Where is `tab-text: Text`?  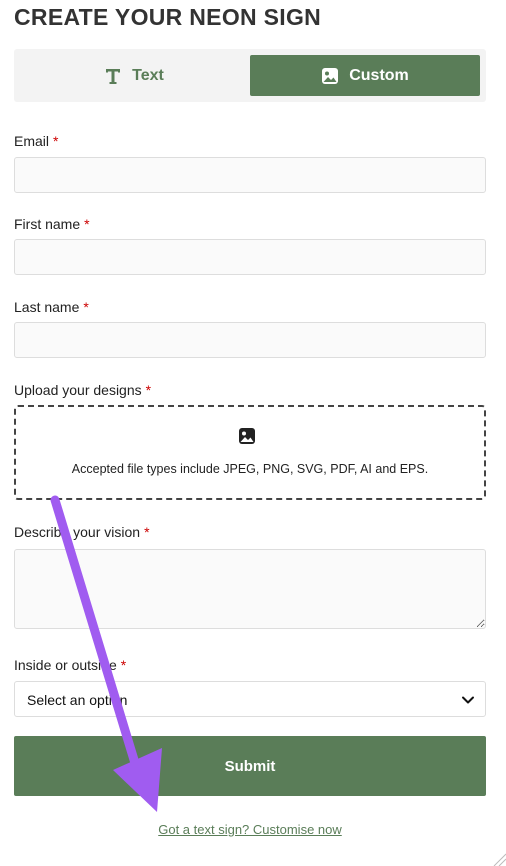 tab-text: Text is located at coordinates (134, 75).